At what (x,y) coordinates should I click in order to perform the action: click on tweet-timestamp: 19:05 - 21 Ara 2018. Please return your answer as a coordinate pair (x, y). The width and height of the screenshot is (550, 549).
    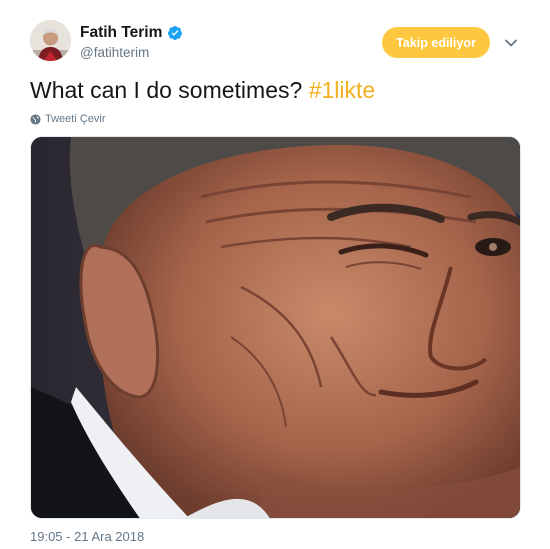
    Looking at the image, I should click on (87, 536).